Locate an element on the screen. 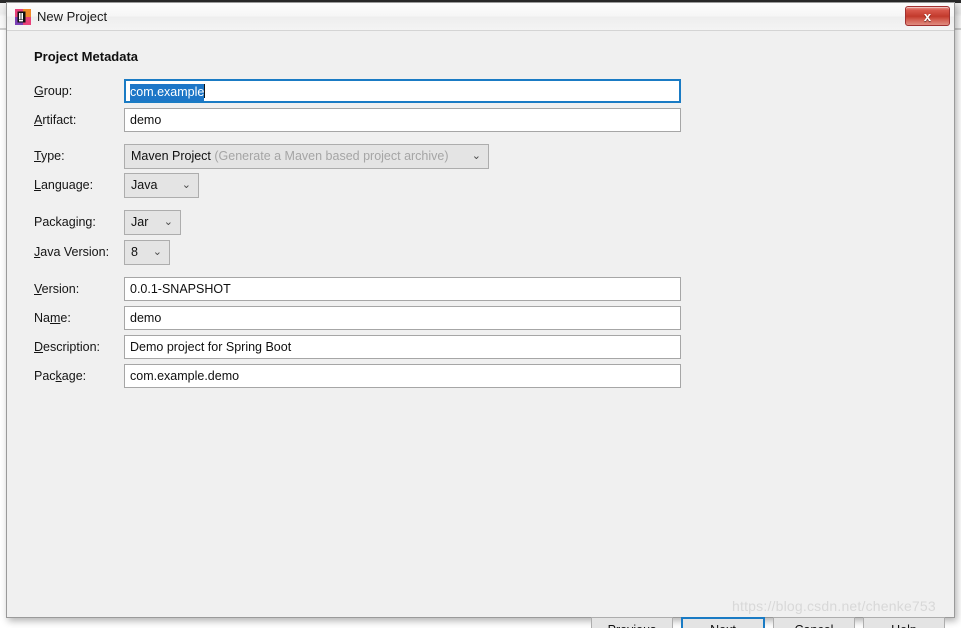 The width and height of the screenshot is (961, 628). label-version: Version: is located at coordinates (57, 289).